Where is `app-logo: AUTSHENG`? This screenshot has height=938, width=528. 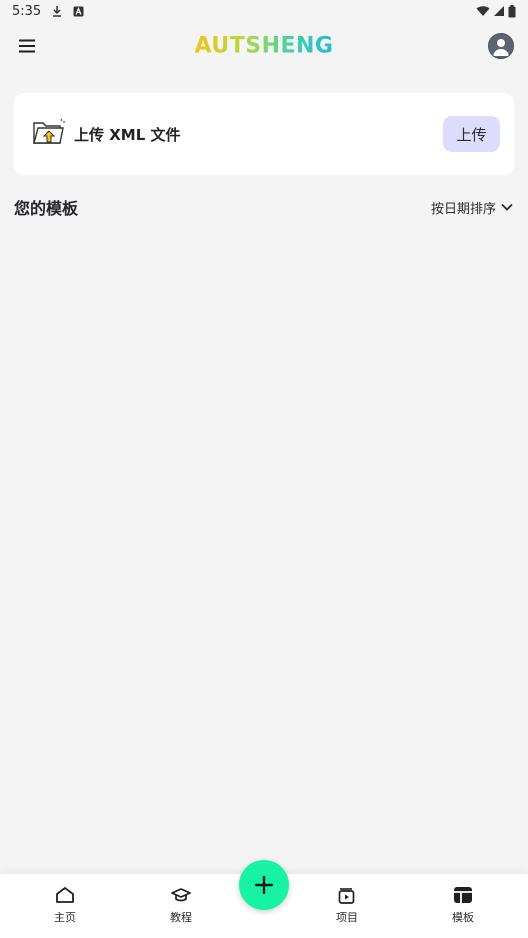 app-logo: AUTSHENG is located at coordinates (264, 46).